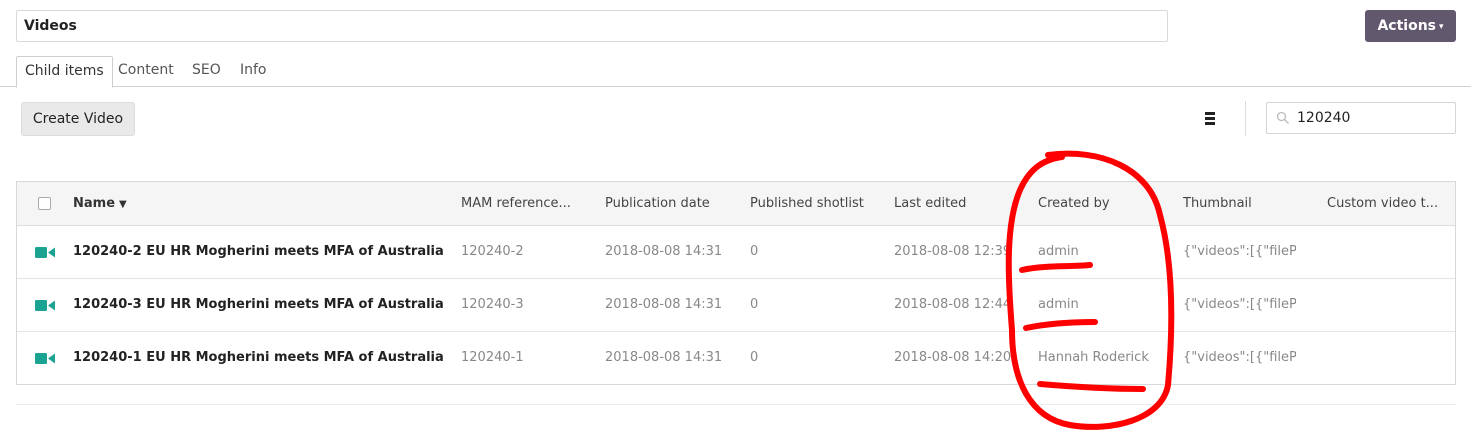 This screenshot has width=1471, height=432. I want to click on column-header-last-edited: Last edited, so click(954, 204).